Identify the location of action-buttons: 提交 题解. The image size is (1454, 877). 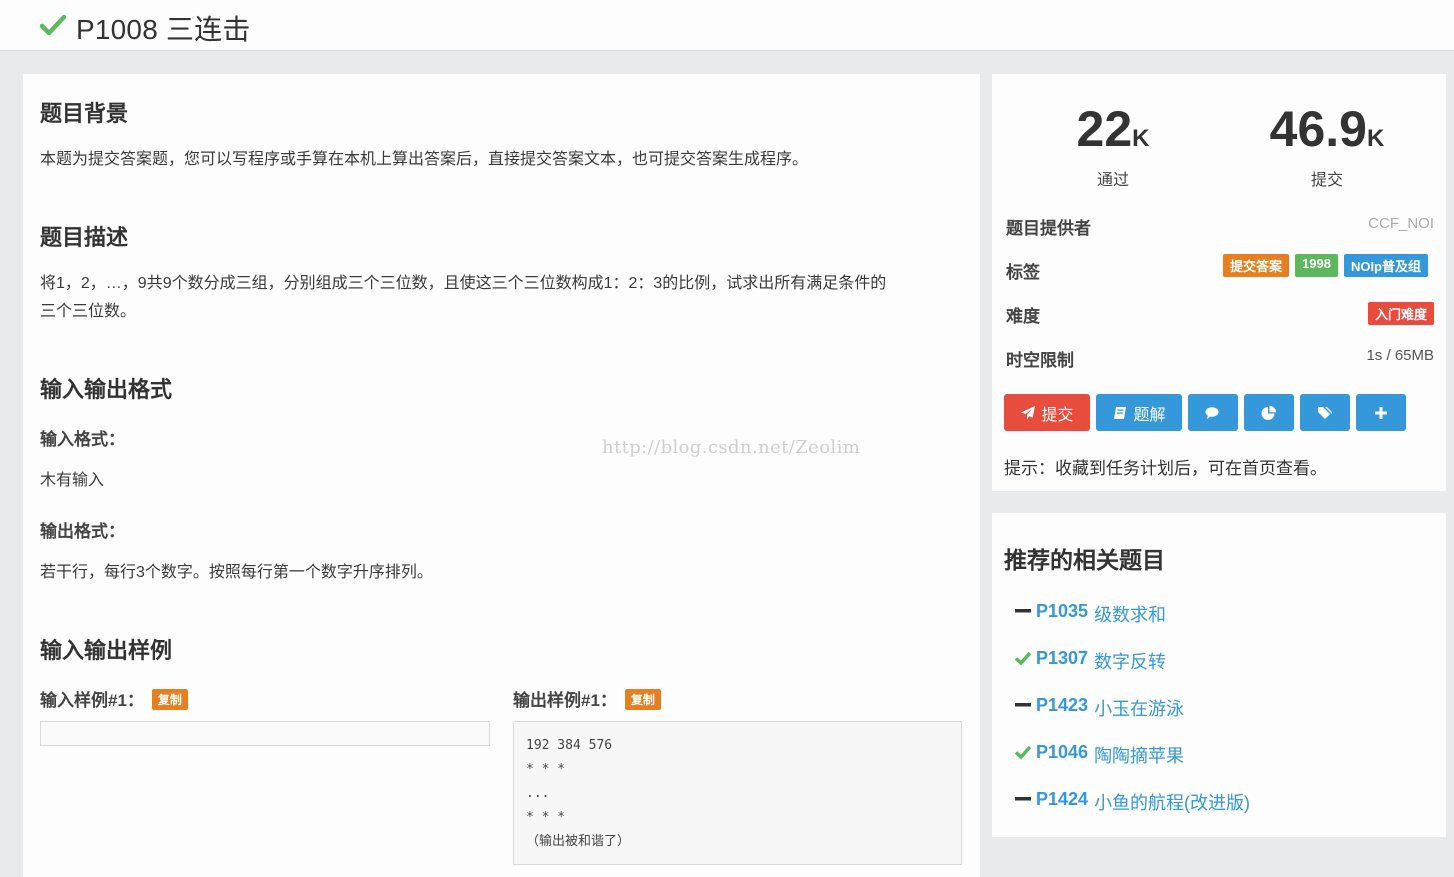
(1205, 412).